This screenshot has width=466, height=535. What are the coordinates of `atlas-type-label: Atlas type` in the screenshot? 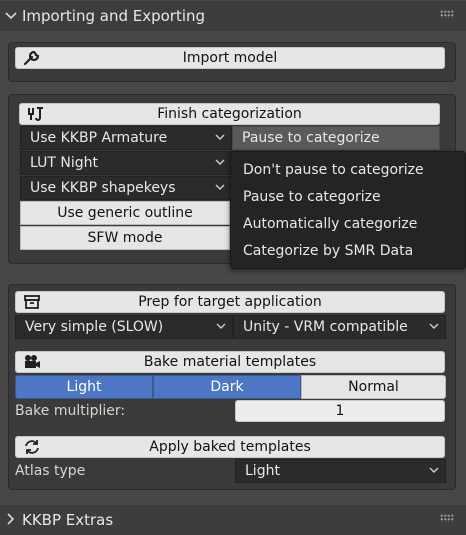 It's located at (50, 471).